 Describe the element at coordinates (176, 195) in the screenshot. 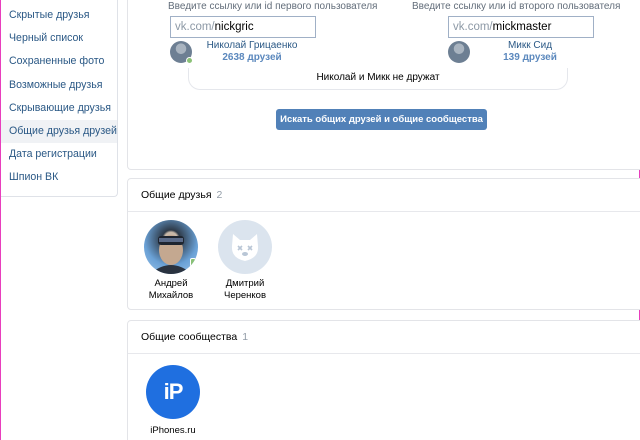

I see `mutual-friends-title: Общие друзья` at that location.